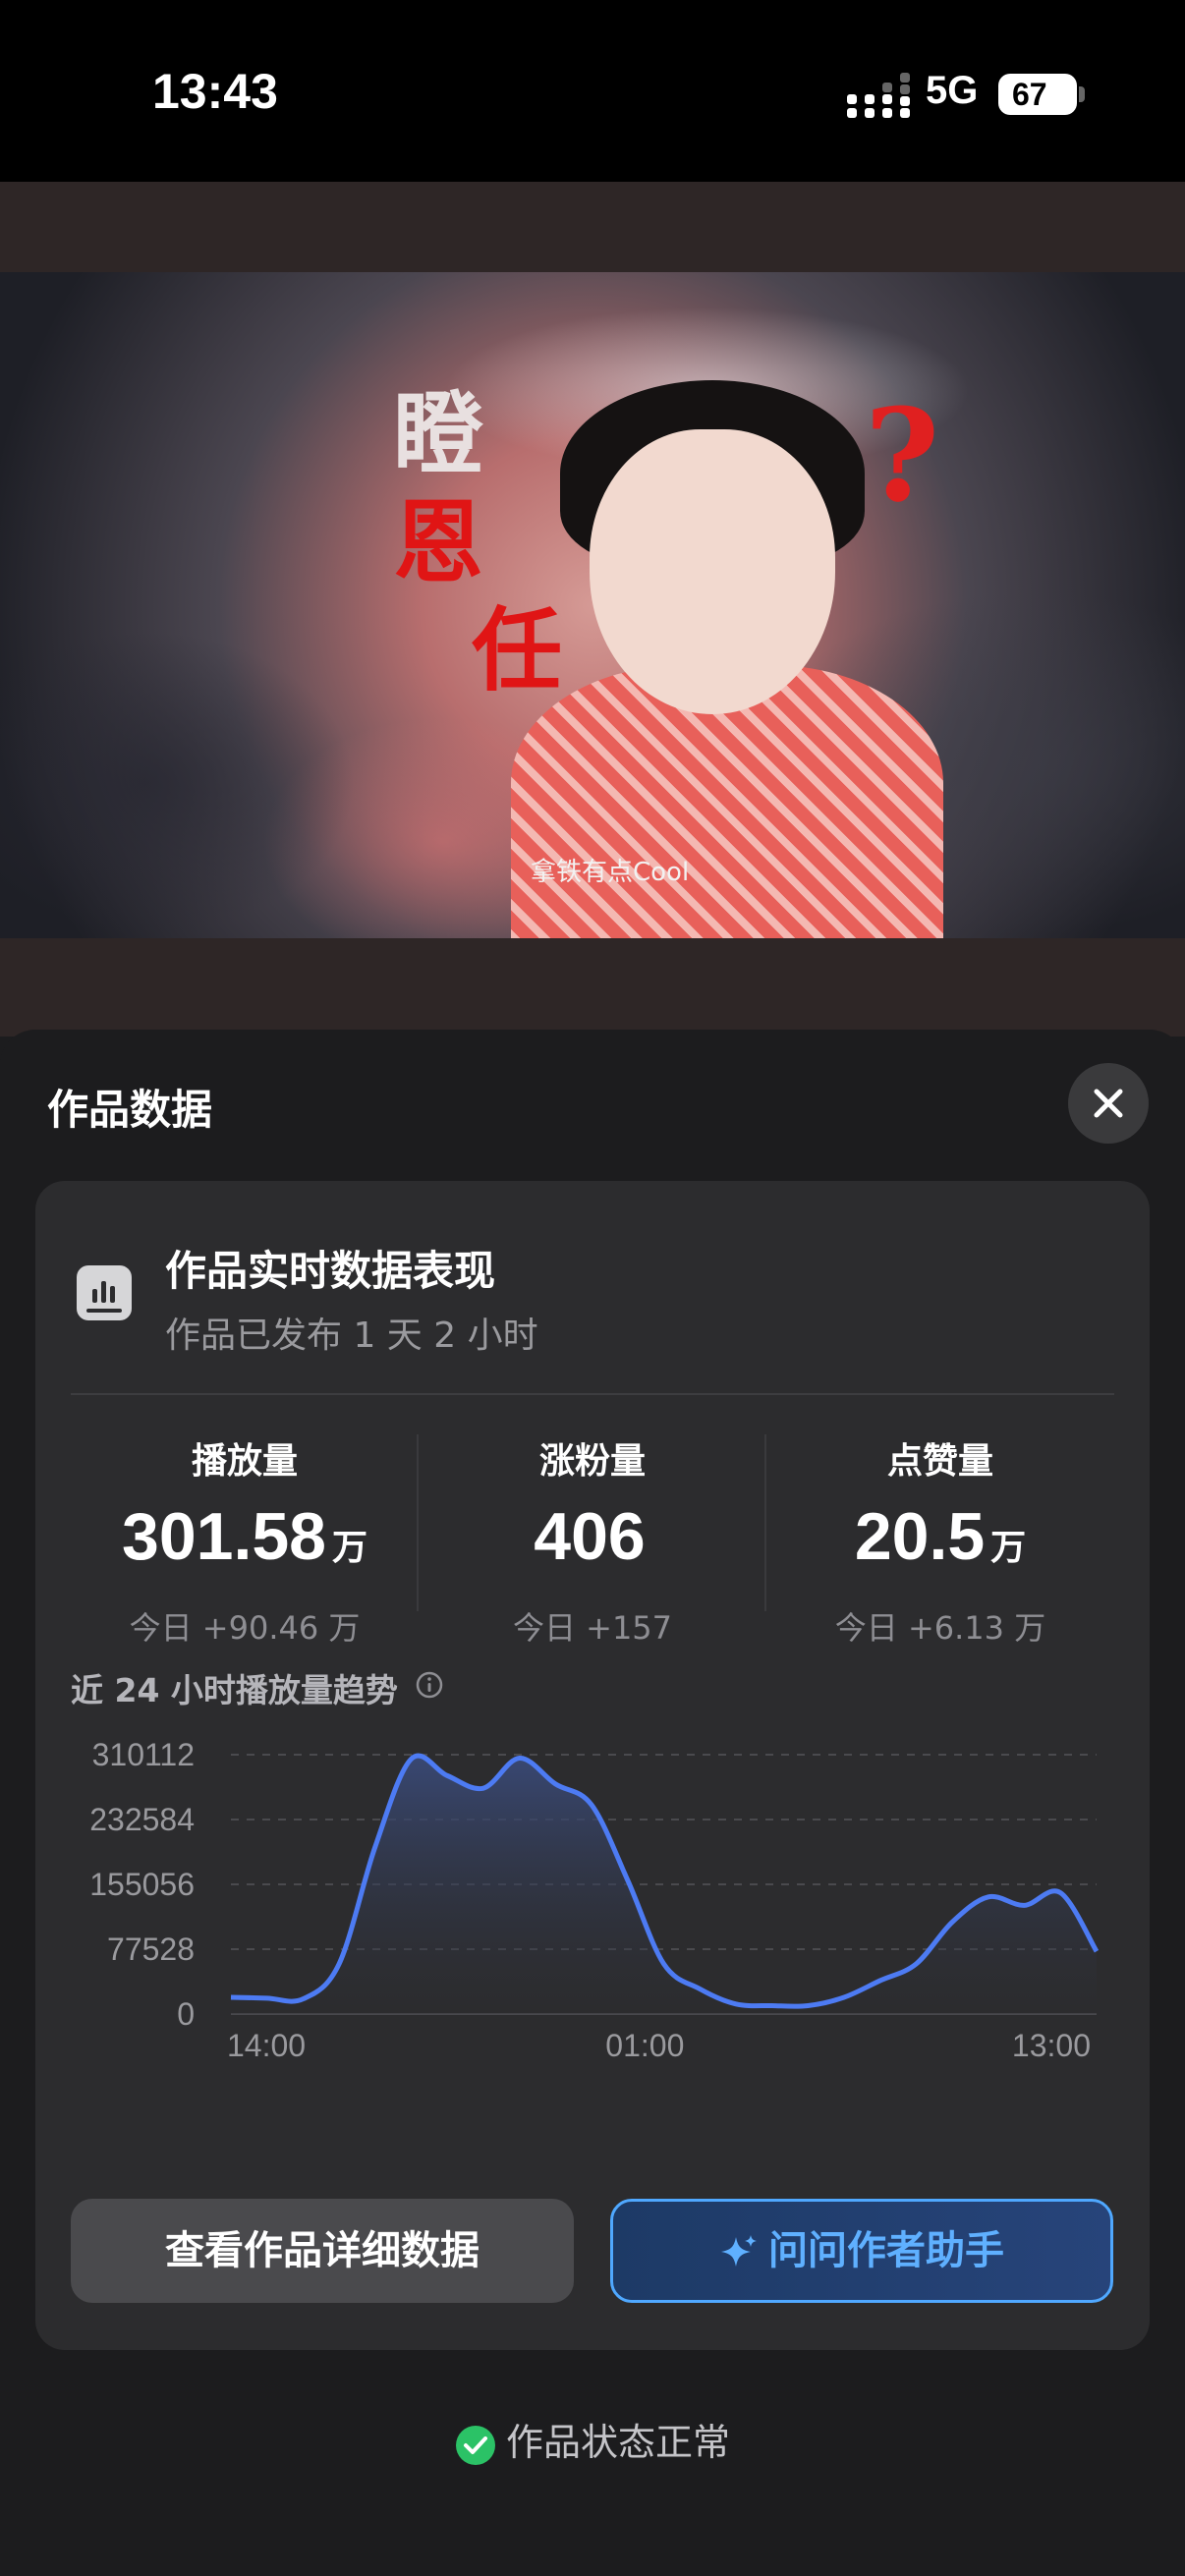  Describe the element at coordinates (940, 1461) in the screenshot. I see `metric-label: 点赞量` at that location.